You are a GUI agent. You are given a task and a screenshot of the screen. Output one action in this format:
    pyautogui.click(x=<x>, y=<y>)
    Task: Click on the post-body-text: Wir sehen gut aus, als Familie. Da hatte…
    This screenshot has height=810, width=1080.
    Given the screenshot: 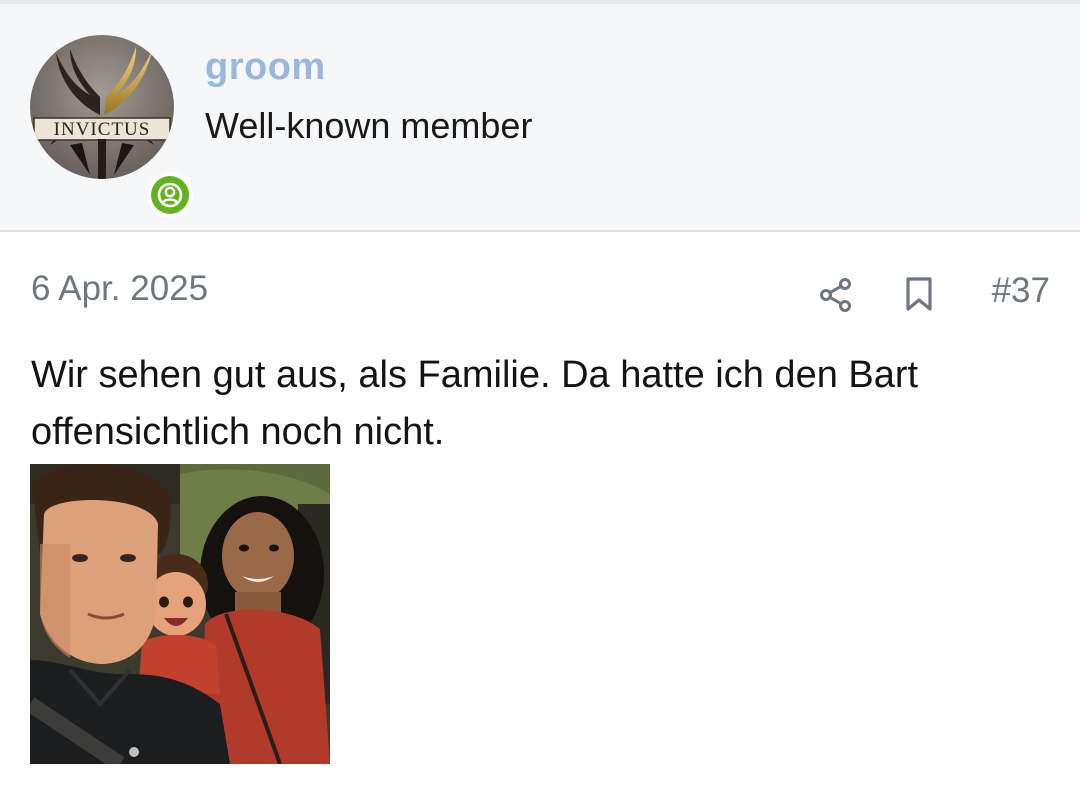 What is the action you would take?
    pyautogui.click(x=475, y=403)
    